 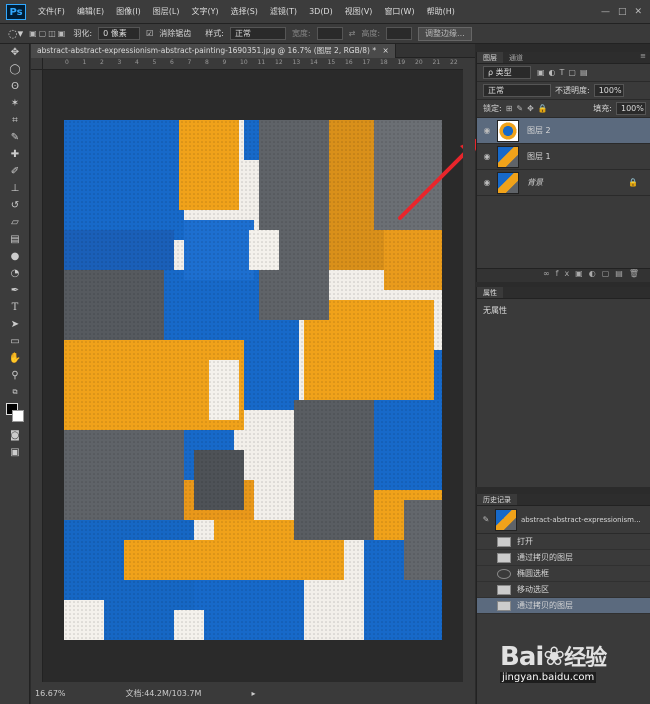 I want to click on layer-name: 图层 1, so click(x=539, y=156).